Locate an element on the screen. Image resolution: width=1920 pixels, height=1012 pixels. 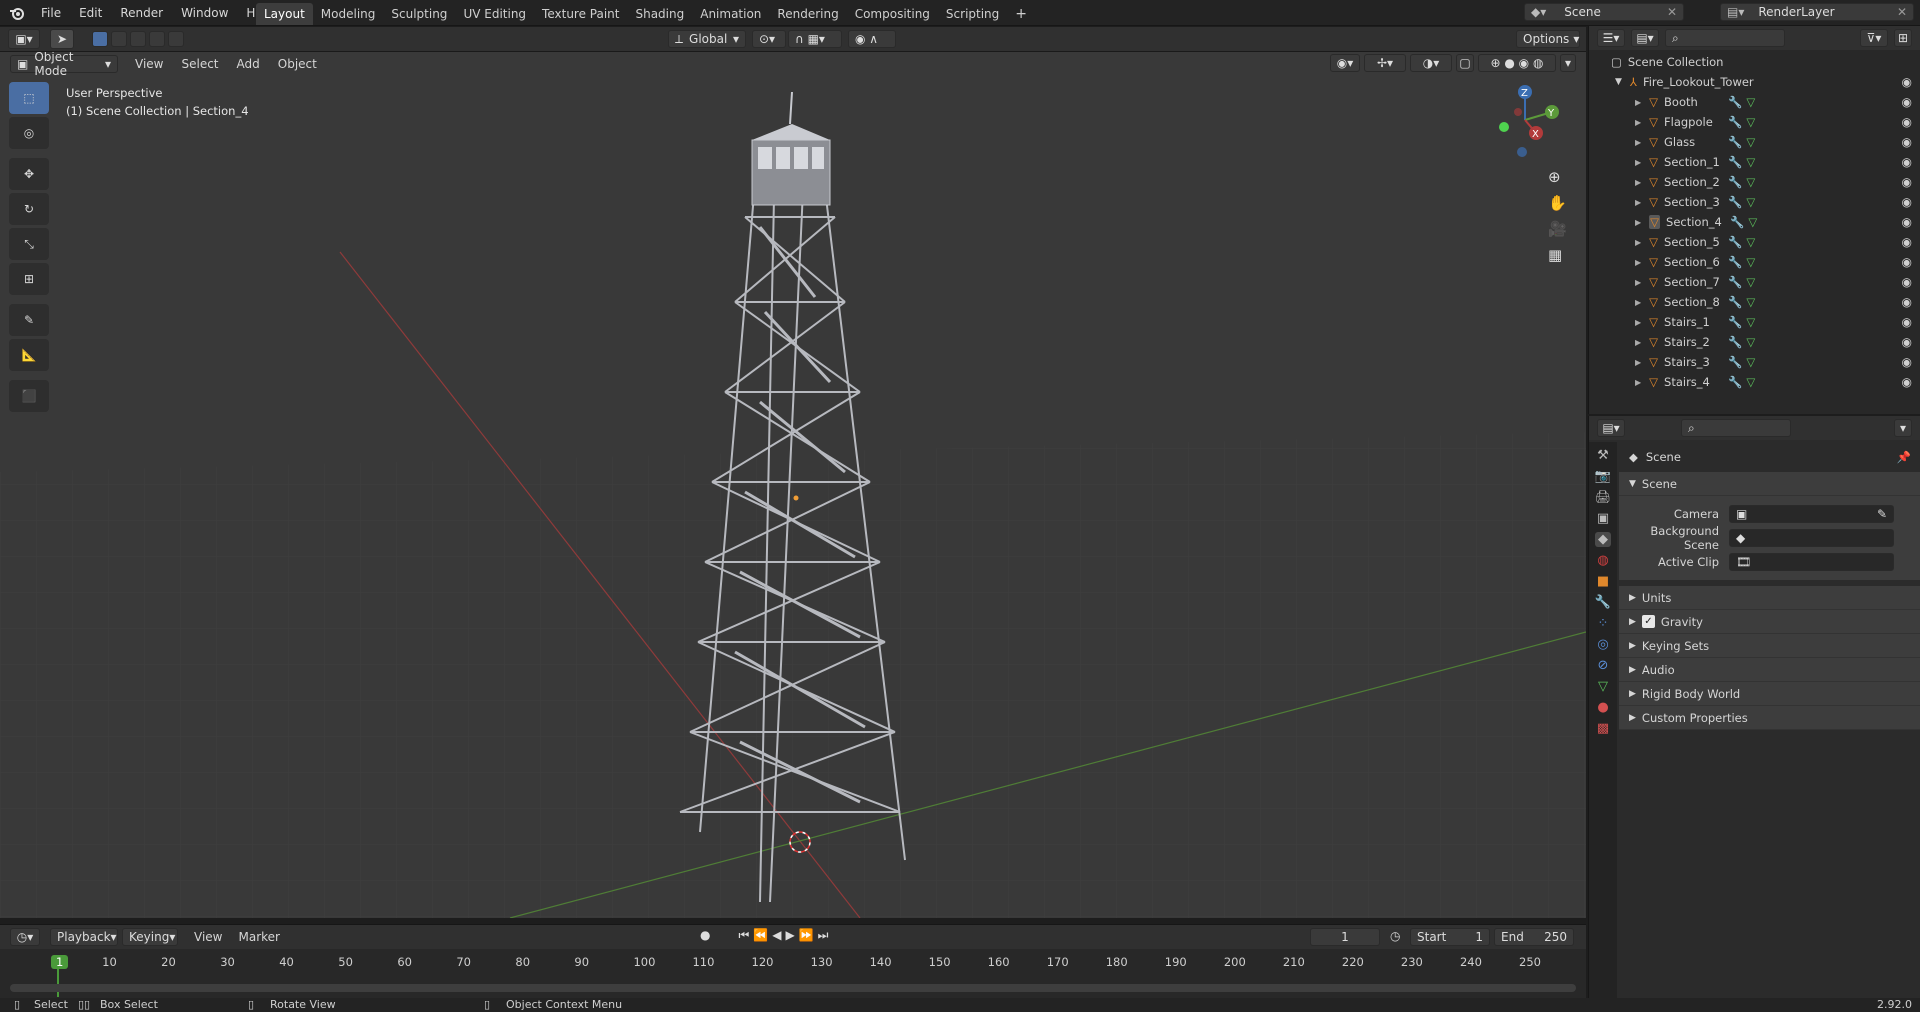
tab-layout: Layout is located at coordinates (284, 14).